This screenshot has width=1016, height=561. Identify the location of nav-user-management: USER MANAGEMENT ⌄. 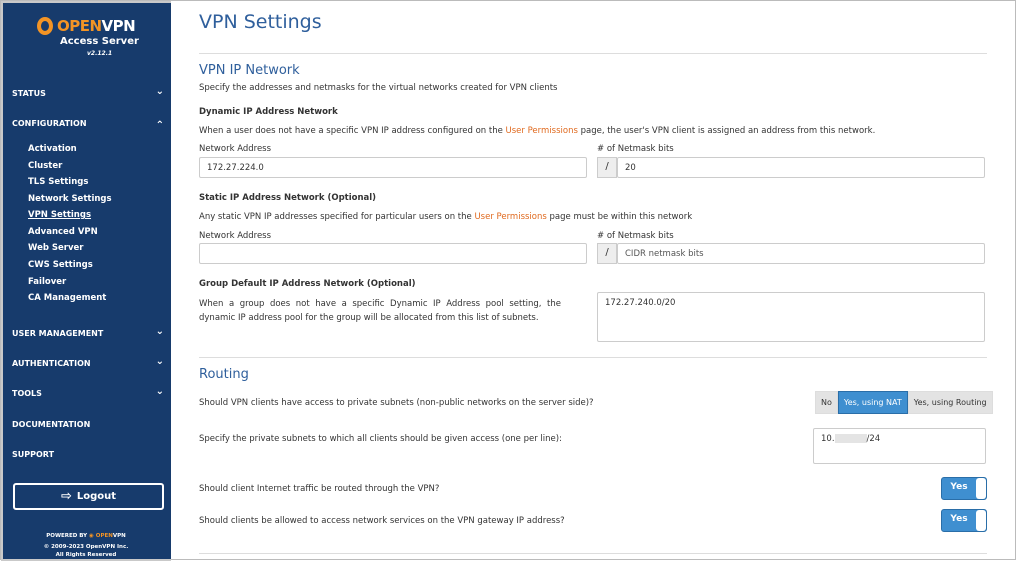
(88, 332).